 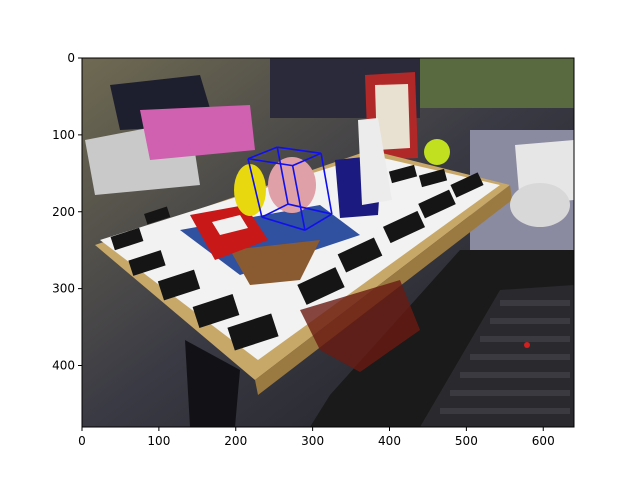 I want to click on x-tick-label: 600, so click(x=543, y=441).